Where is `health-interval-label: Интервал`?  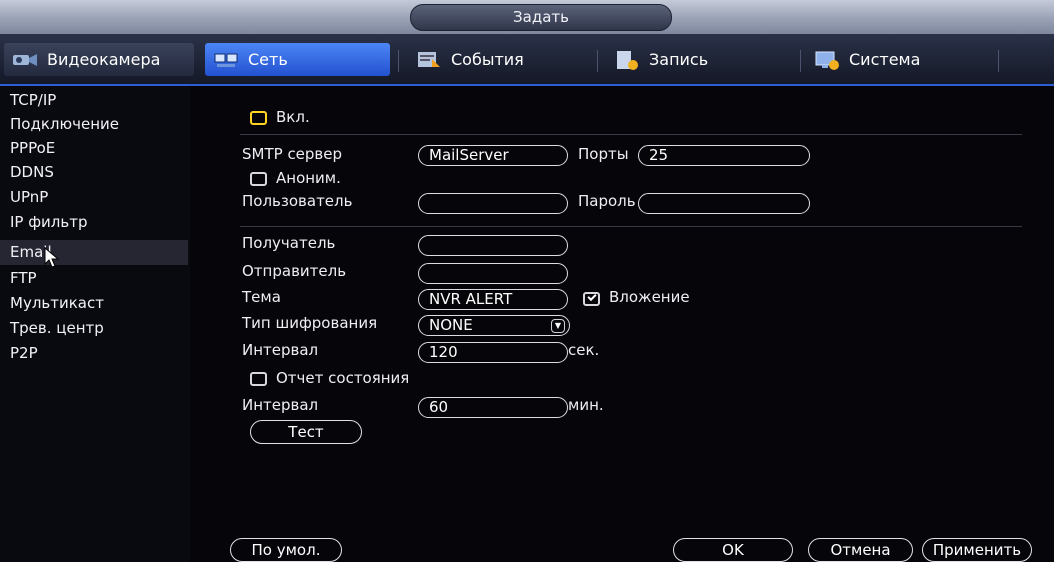
health-interval-label: Интервал is located at coordinates (280, 405).